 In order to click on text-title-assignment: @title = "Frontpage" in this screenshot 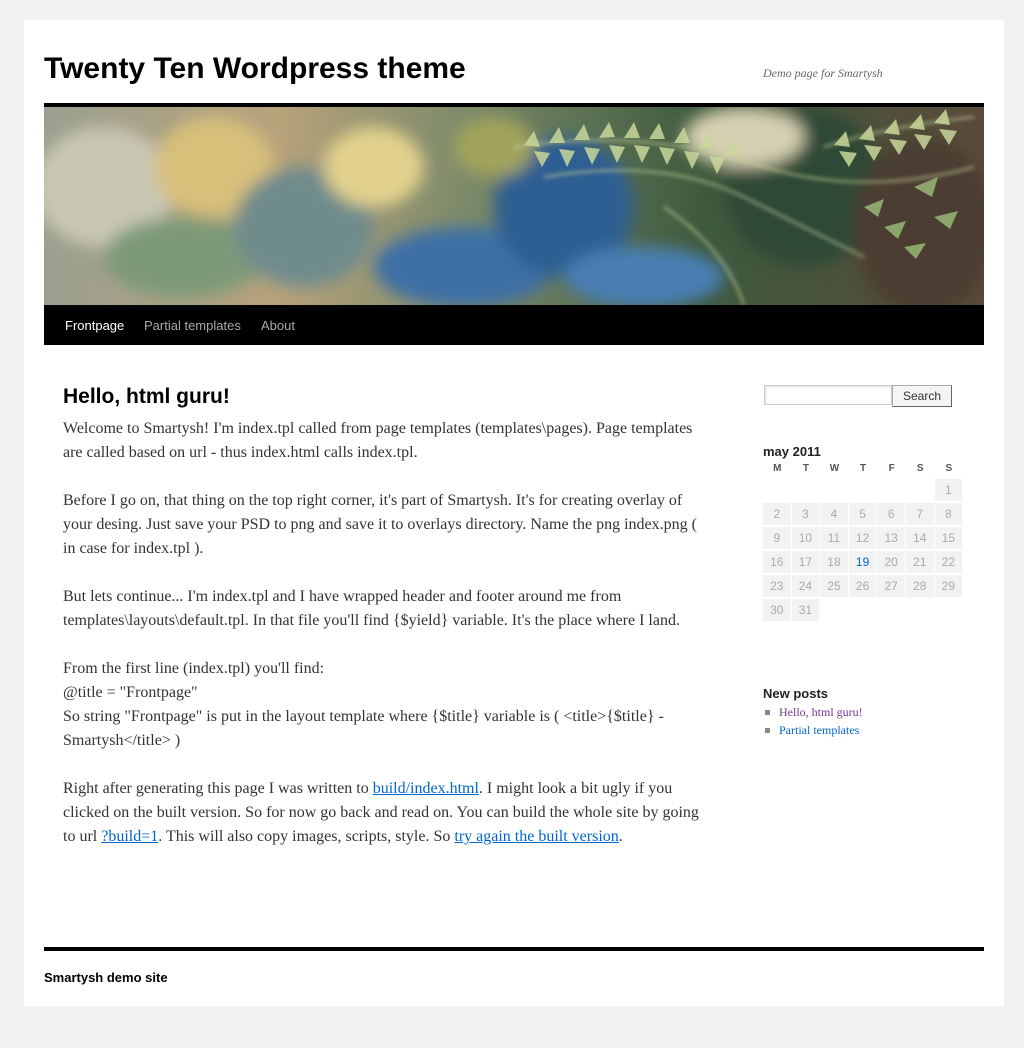, I will do `click(130, 692)`.